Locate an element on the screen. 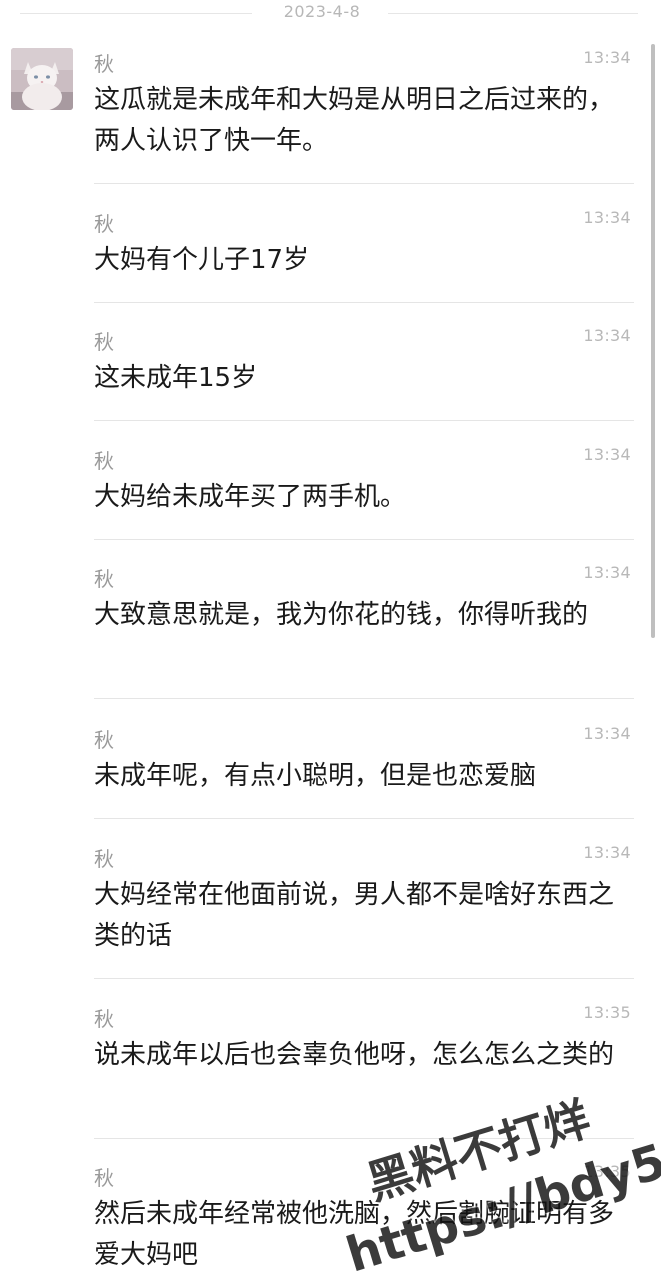  message-item: 秋 13:34 大妈经常在他面前说，男人都不是啥好东西之类的话 is located at coordinates (364, 911).